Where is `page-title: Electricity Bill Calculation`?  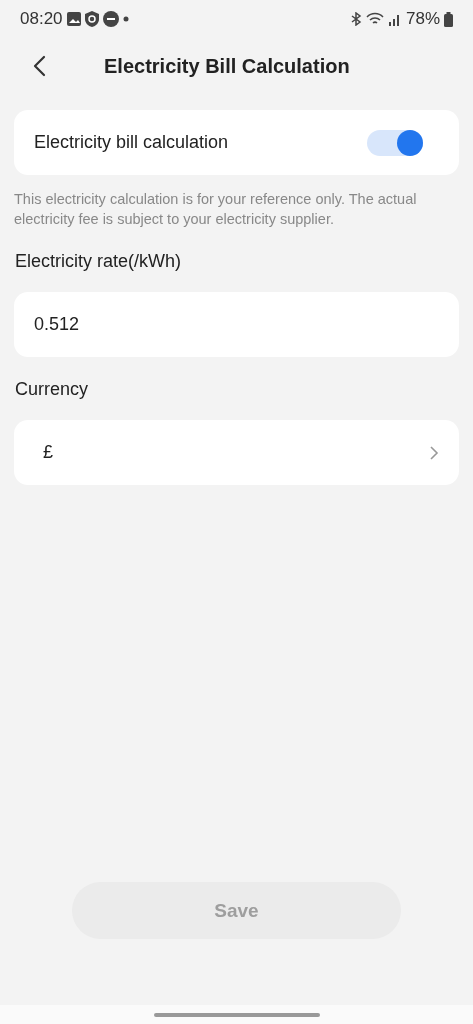
page-title: Electricity Bill Calculation is located at coordinates (227, 66).